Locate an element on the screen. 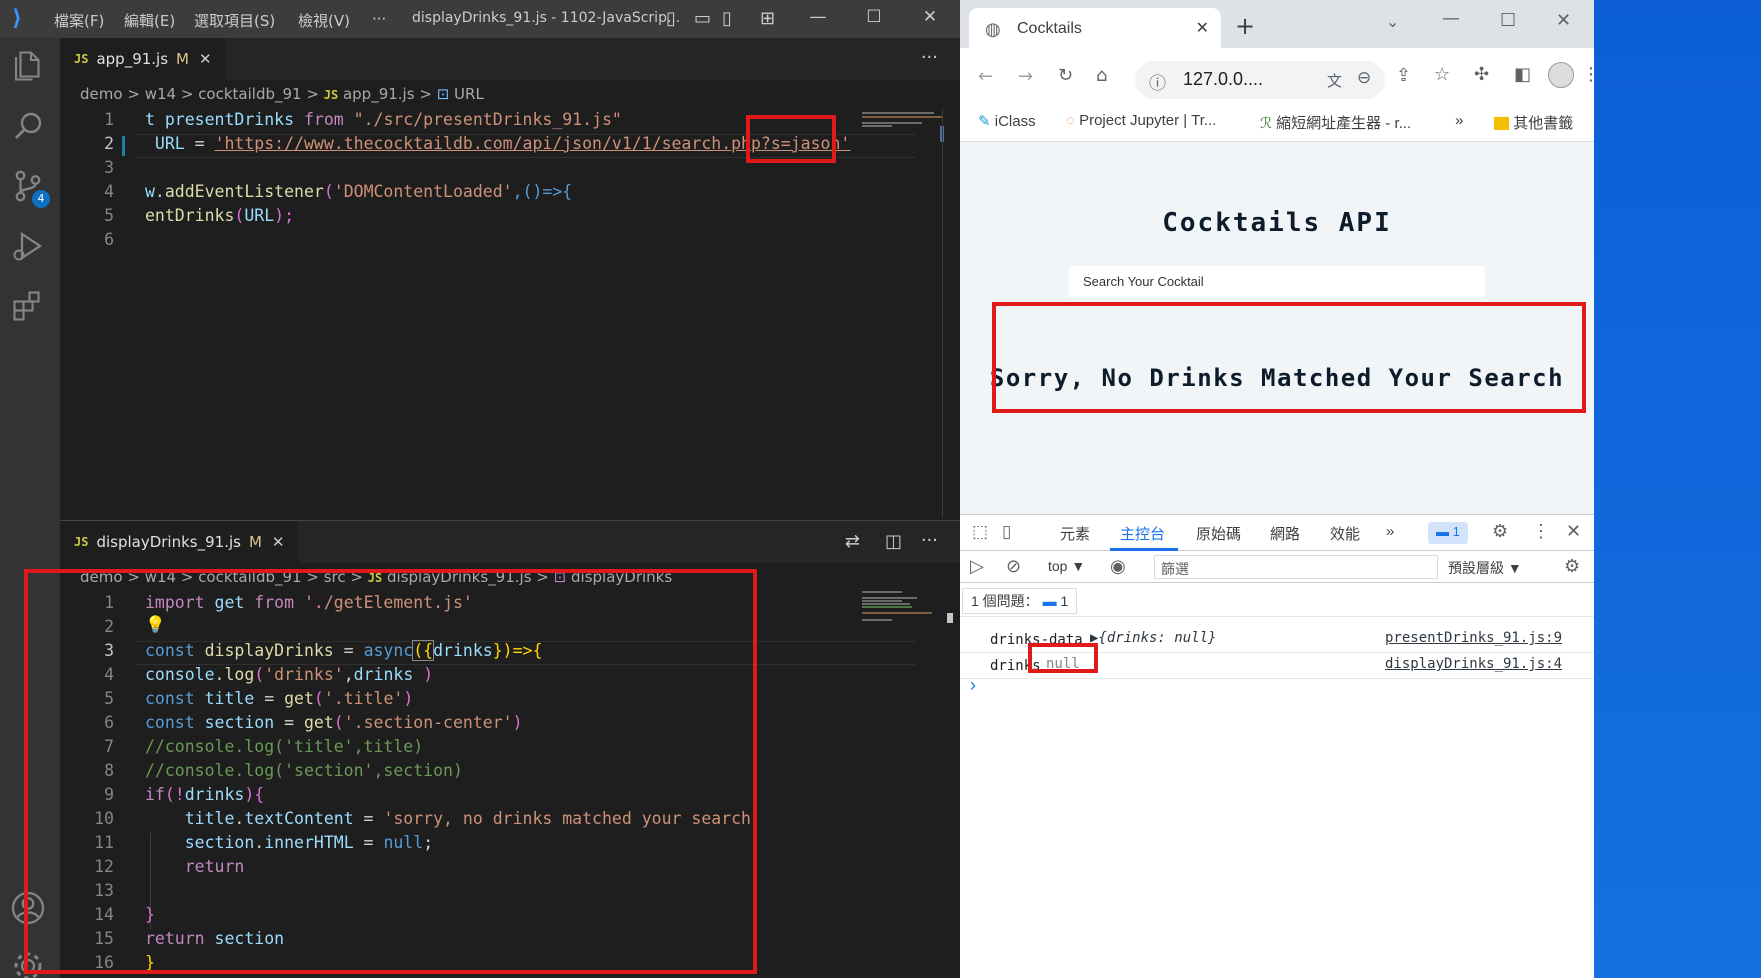 The image size is (1761, 978). source-control-icon: 4 is located at coordinates (30, 188).